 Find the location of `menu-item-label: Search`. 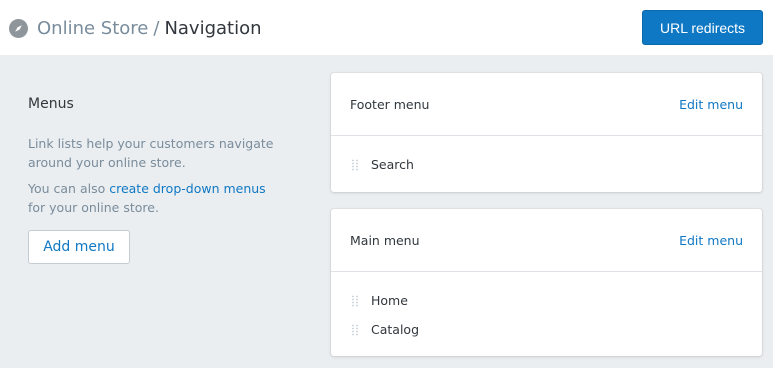

menu-item-label: Search is located at coordinates (392, 164).